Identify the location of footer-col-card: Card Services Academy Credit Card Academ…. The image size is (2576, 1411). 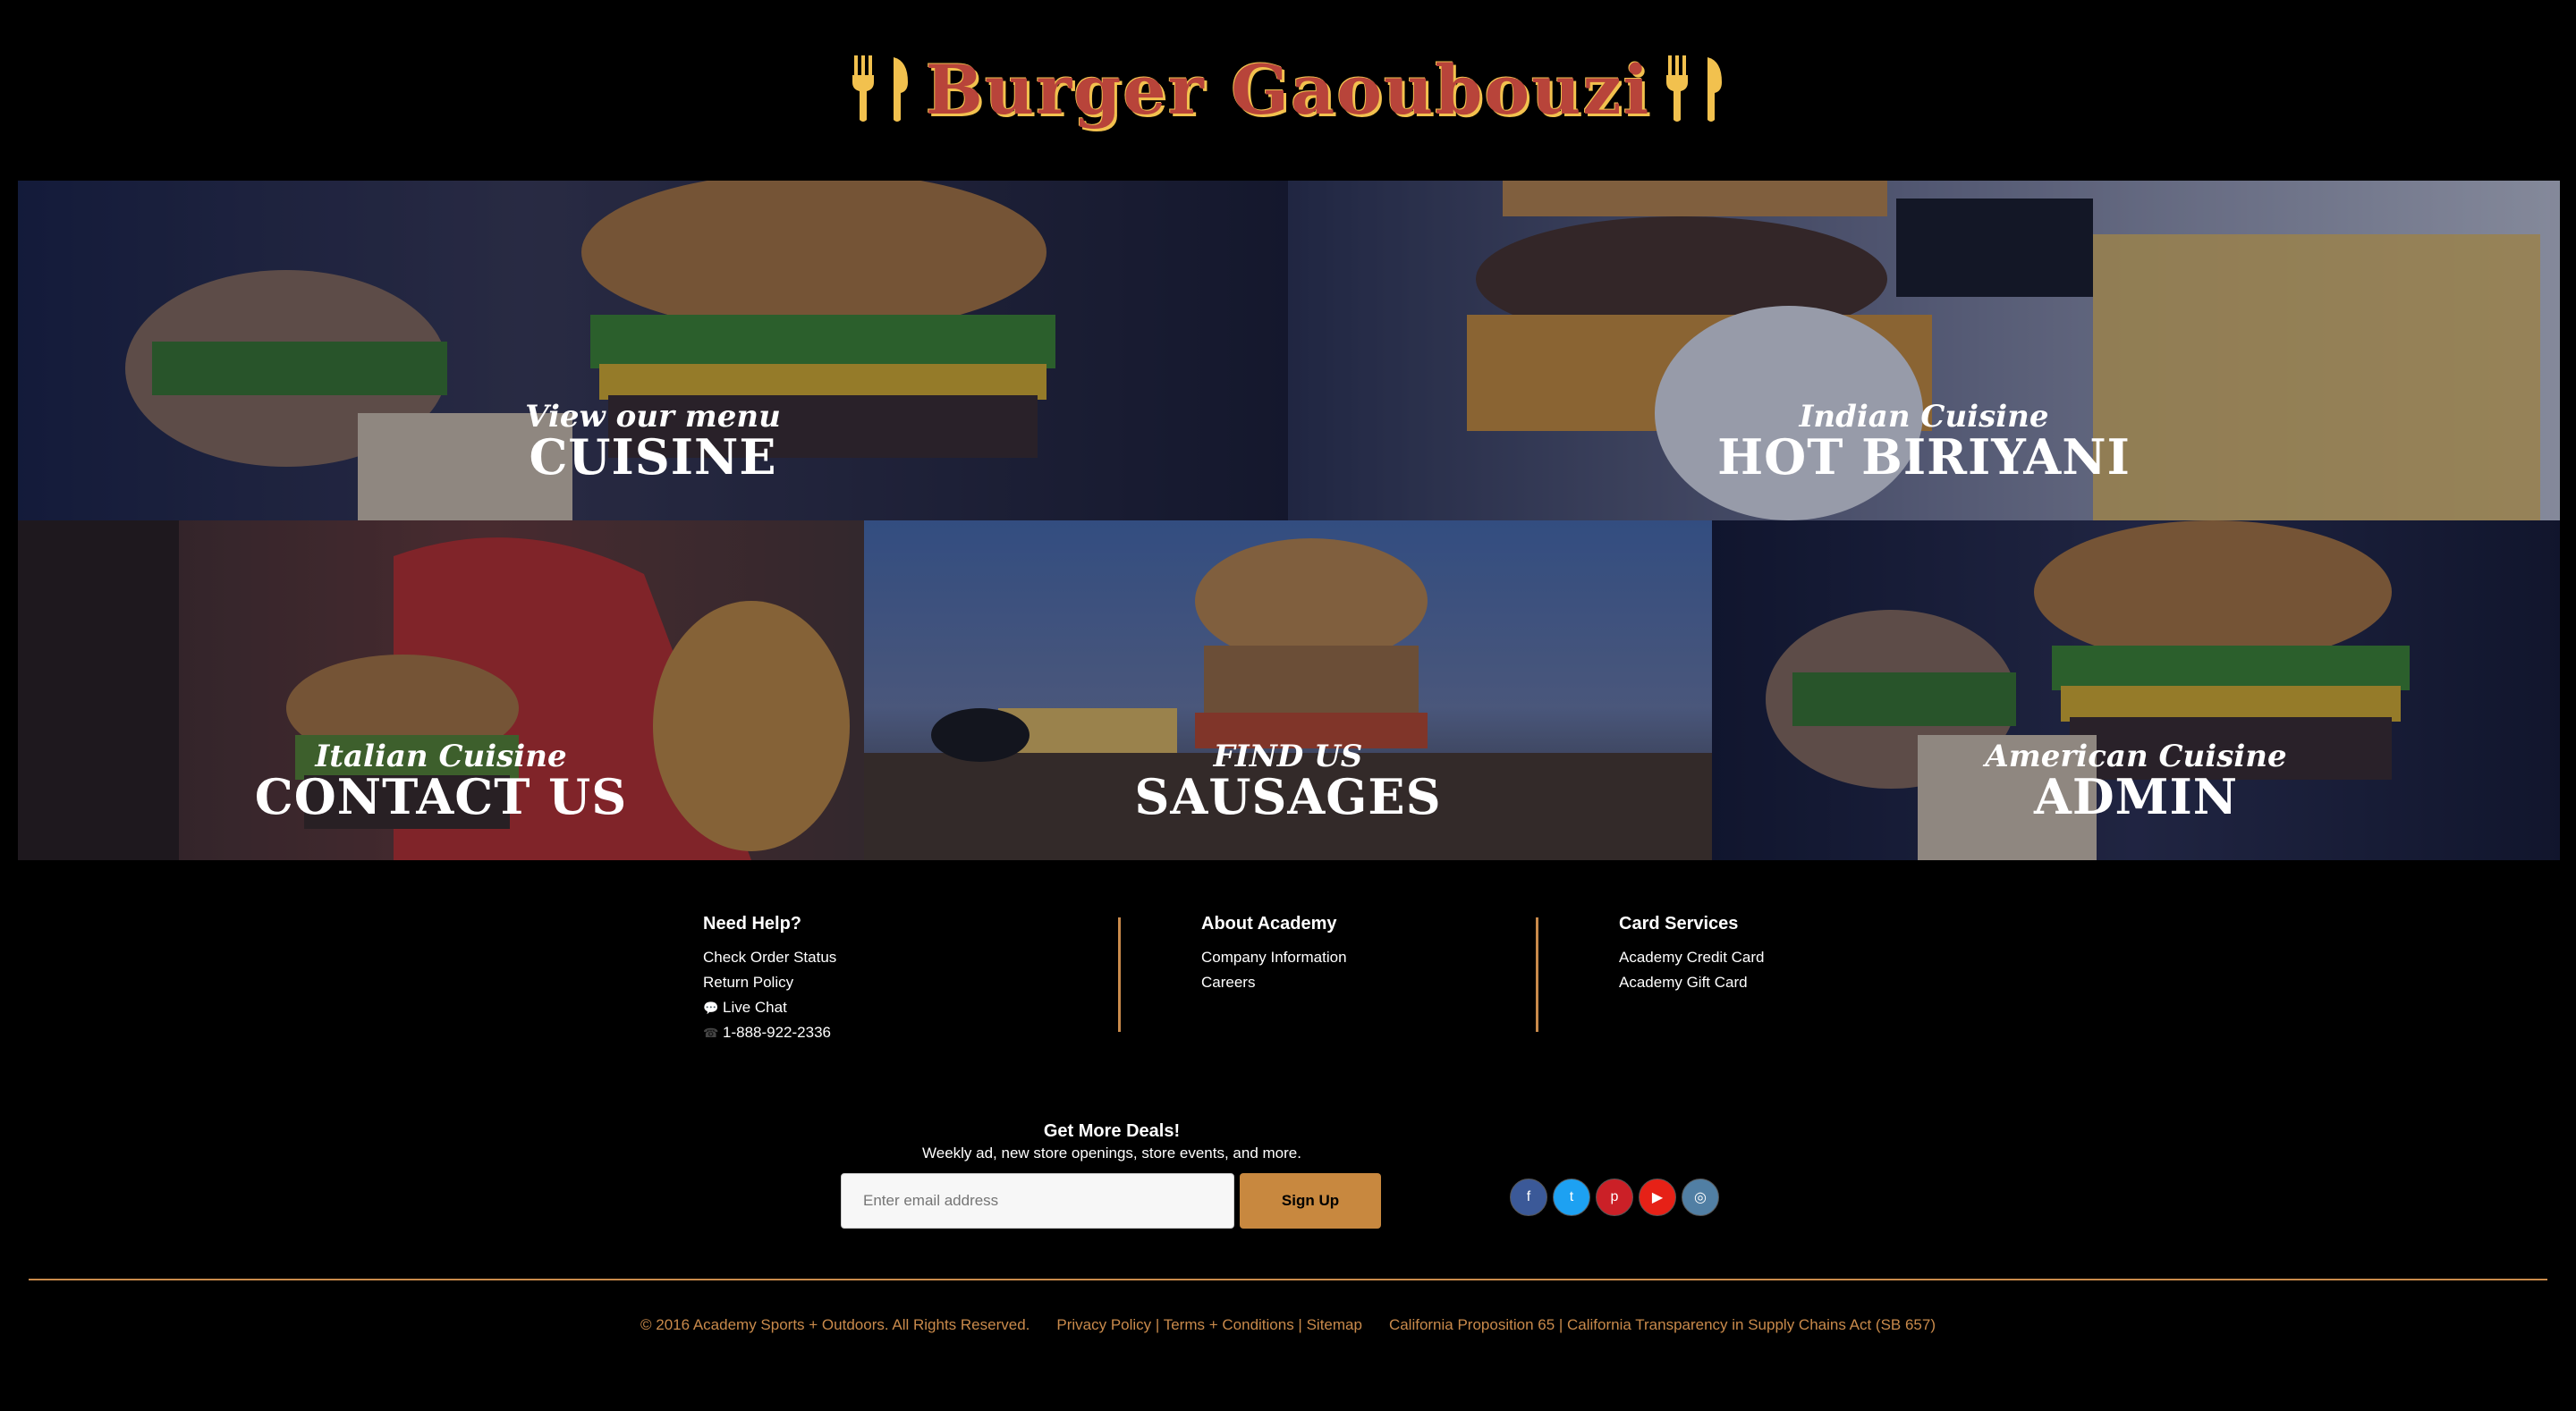
(1745, 979).